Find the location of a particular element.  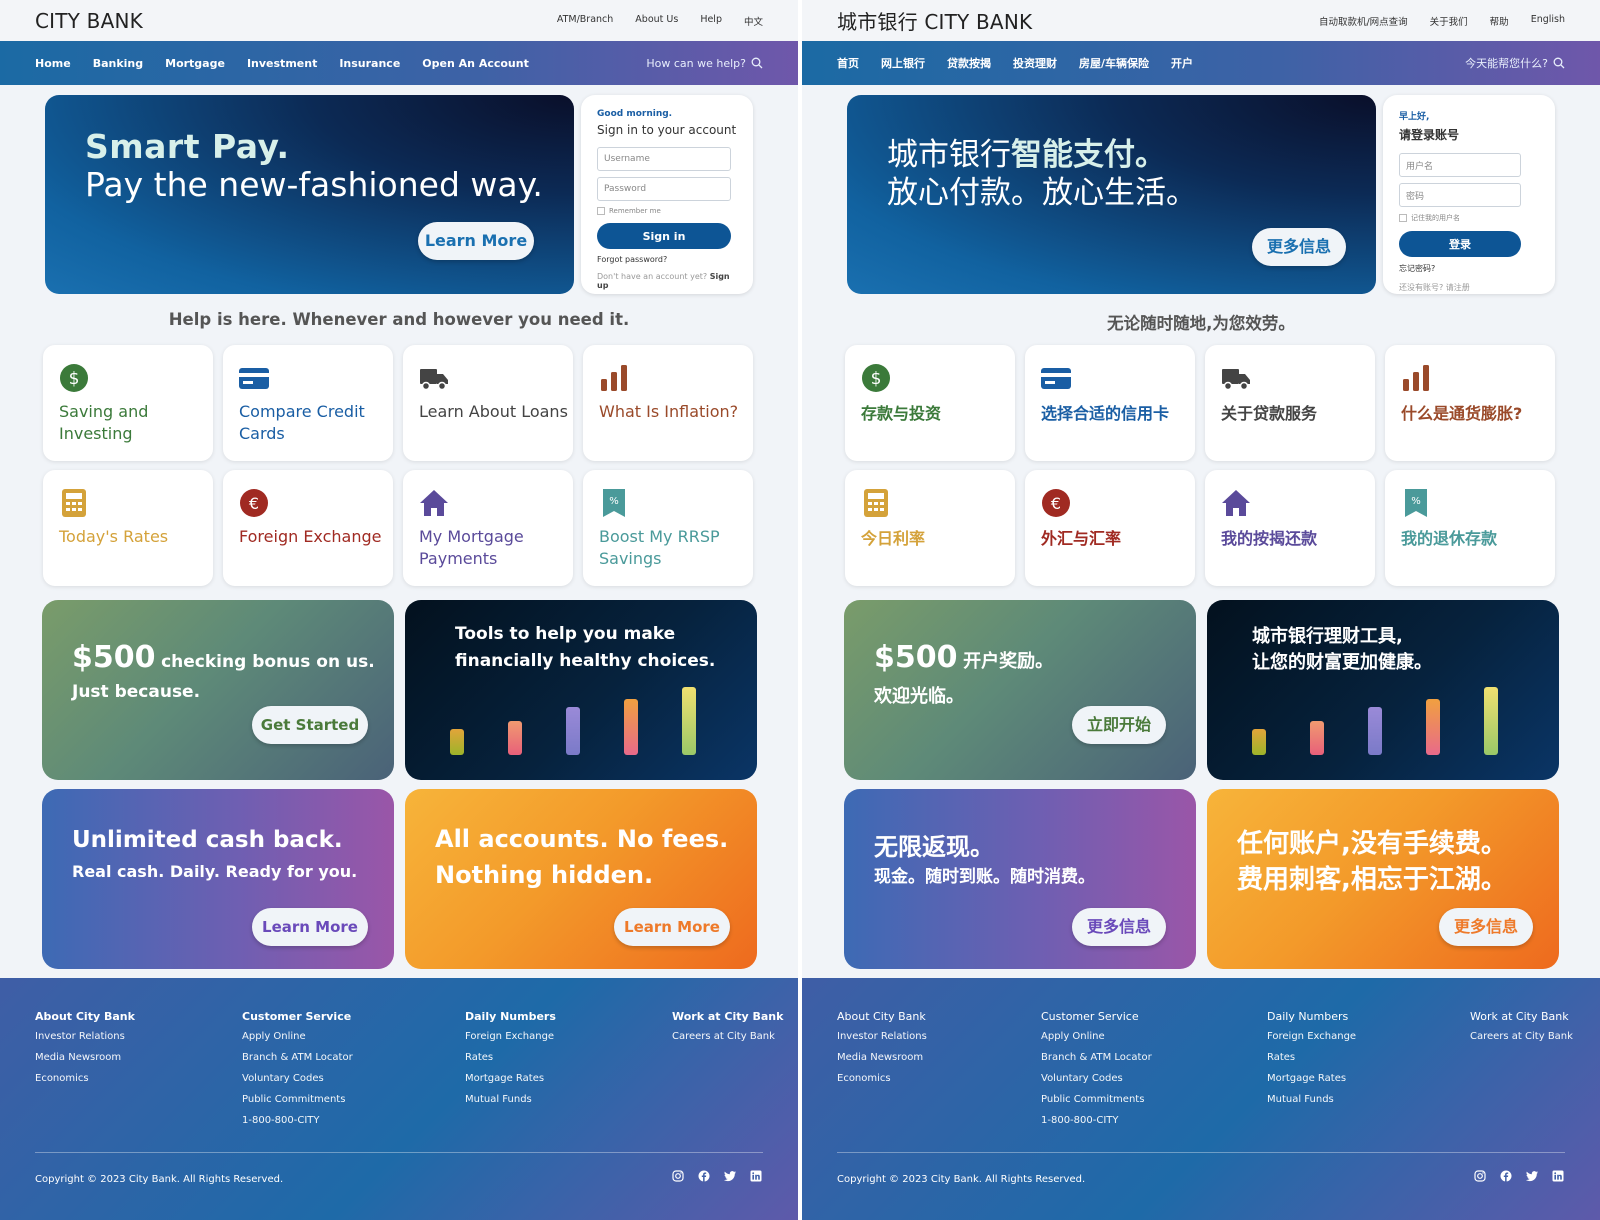

top-link-help: 帮助 is located at coordinates (1499, 21).